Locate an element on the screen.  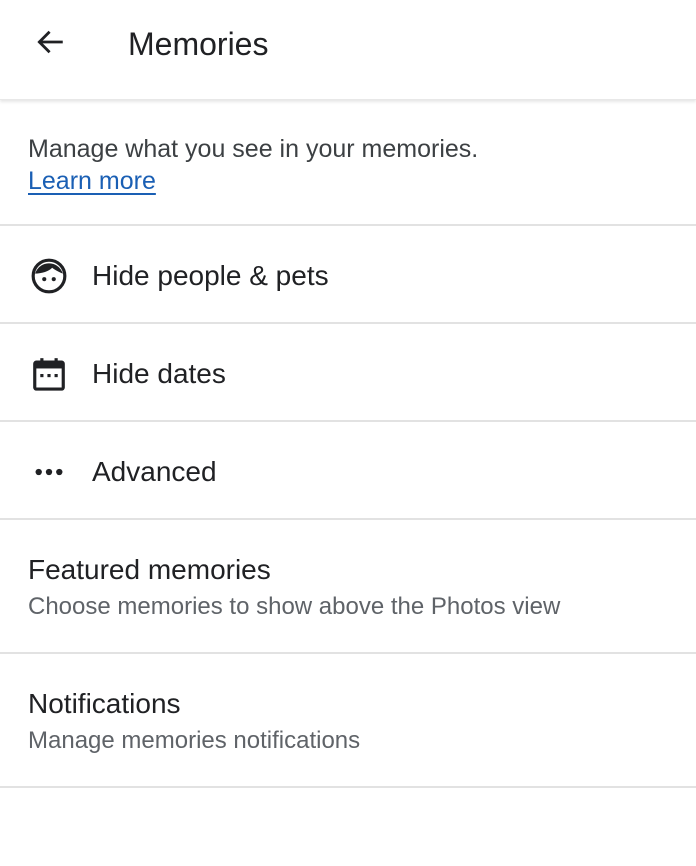
hide-people-pets-item: Hide people & pets is located at coordinates (348, 275).